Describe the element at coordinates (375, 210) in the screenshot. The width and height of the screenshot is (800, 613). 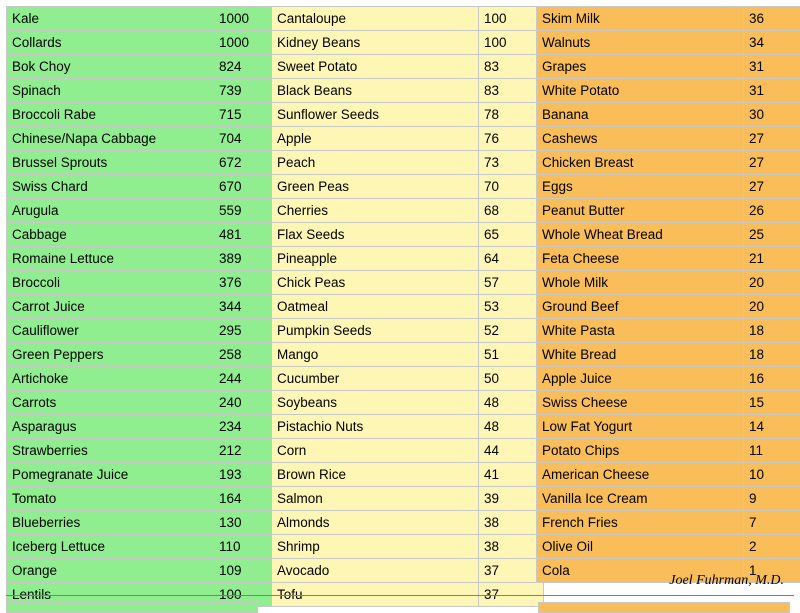
I see `food-name: Cherries` at that location.